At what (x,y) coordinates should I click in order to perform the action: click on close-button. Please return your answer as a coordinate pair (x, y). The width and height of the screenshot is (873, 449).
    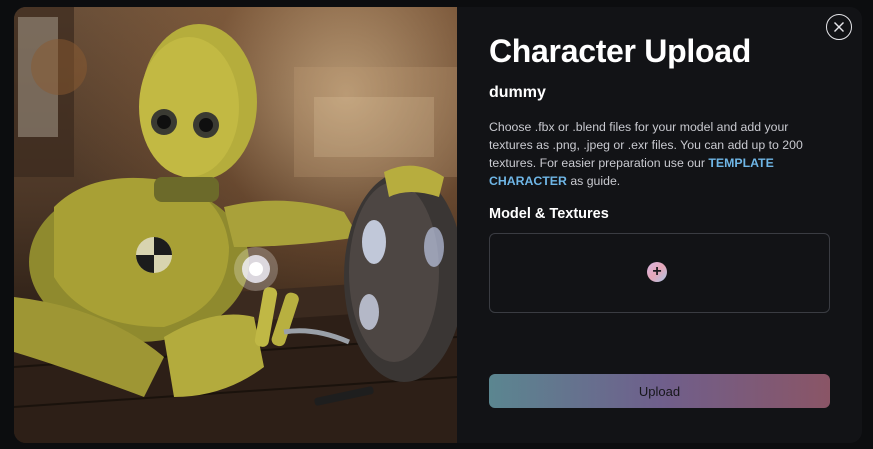
    Looking at the image, I should click on (839, 27).